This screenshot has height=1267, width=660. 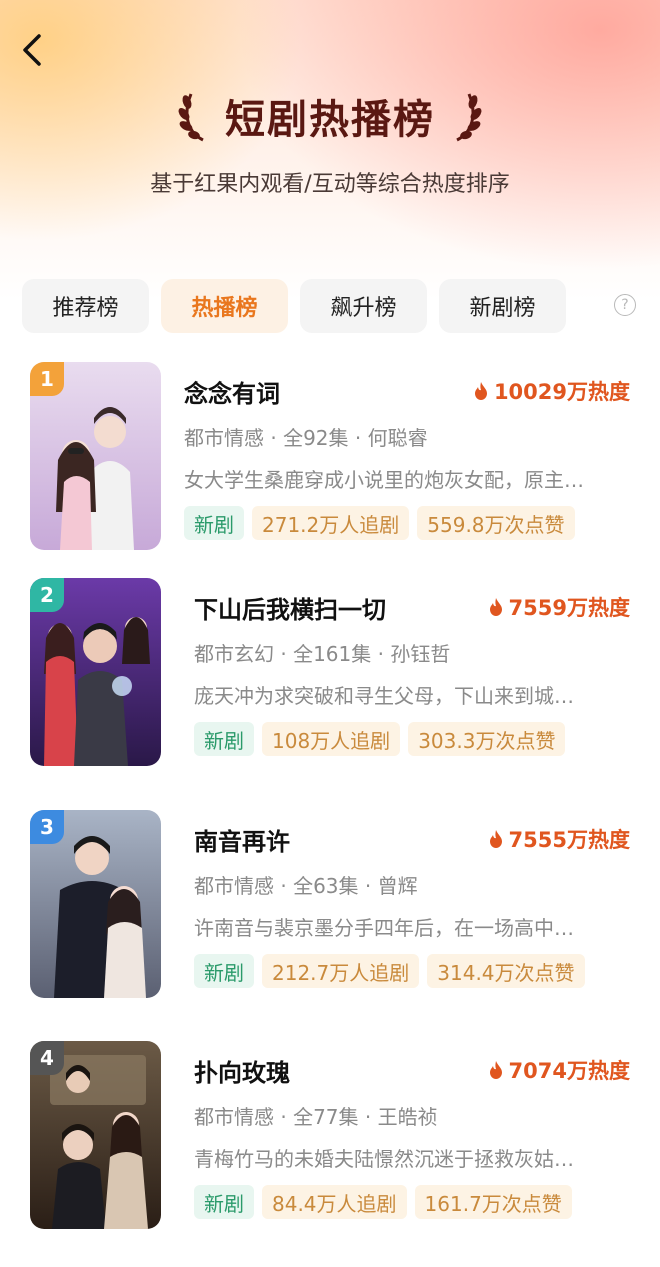 What do you see at coordinates (569, 1071) in the screenshot?
I see `heat-text: 7074万热度` at bounding box center [569, 1071].